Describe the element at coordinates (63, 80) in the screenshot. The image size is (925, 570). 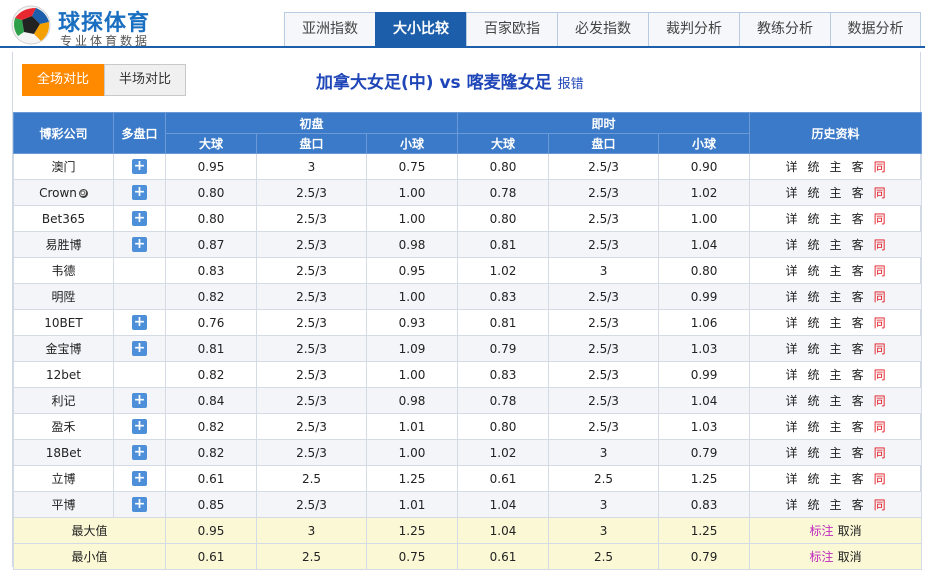
I see `full-time-button: 全场对比` at that location.